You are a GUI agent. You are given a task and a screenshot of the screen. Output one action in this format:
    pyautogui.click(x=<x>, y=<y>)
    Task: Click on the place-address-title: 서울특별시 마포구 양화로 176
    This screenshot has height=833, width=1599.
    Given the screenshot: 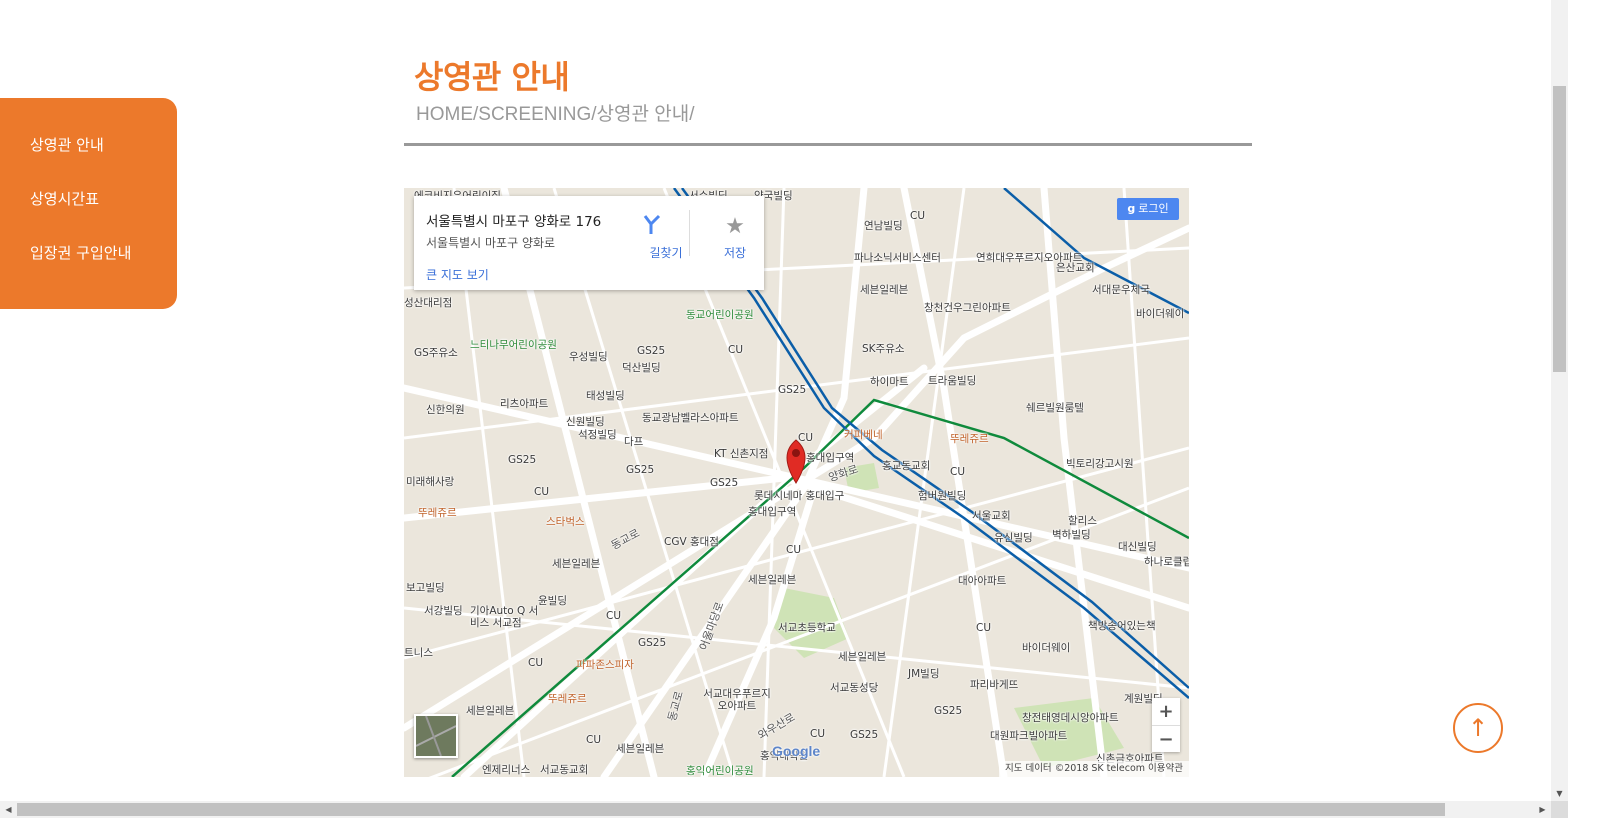 What is the action you would take?
    pyautogui.click(x=514, y=222)
    